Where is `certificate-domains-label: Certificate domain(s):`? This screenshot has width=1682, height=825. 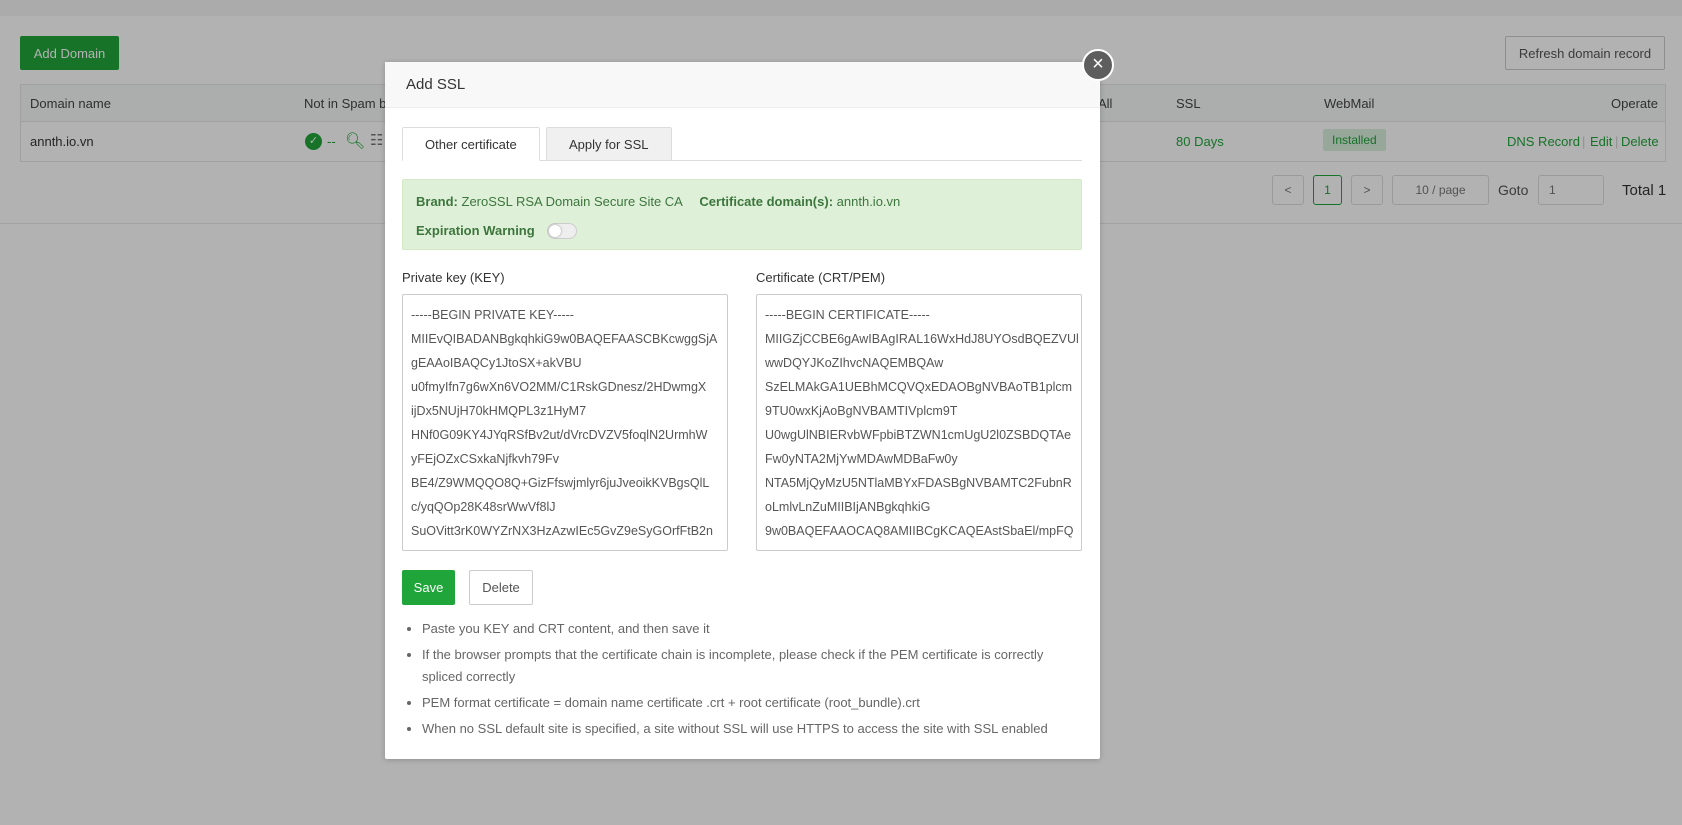 certificate-domains-label: Certificate domain(s): is located at coordinates (766, 201).